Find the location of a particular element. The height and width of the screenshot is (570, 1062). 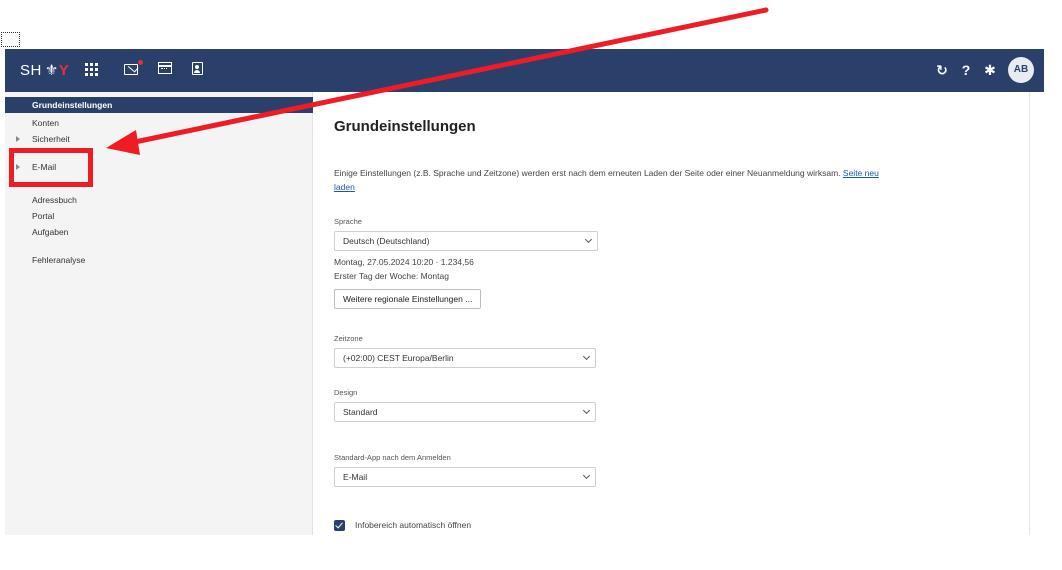

mail-notification-dot is located at coordinates (140, 62).